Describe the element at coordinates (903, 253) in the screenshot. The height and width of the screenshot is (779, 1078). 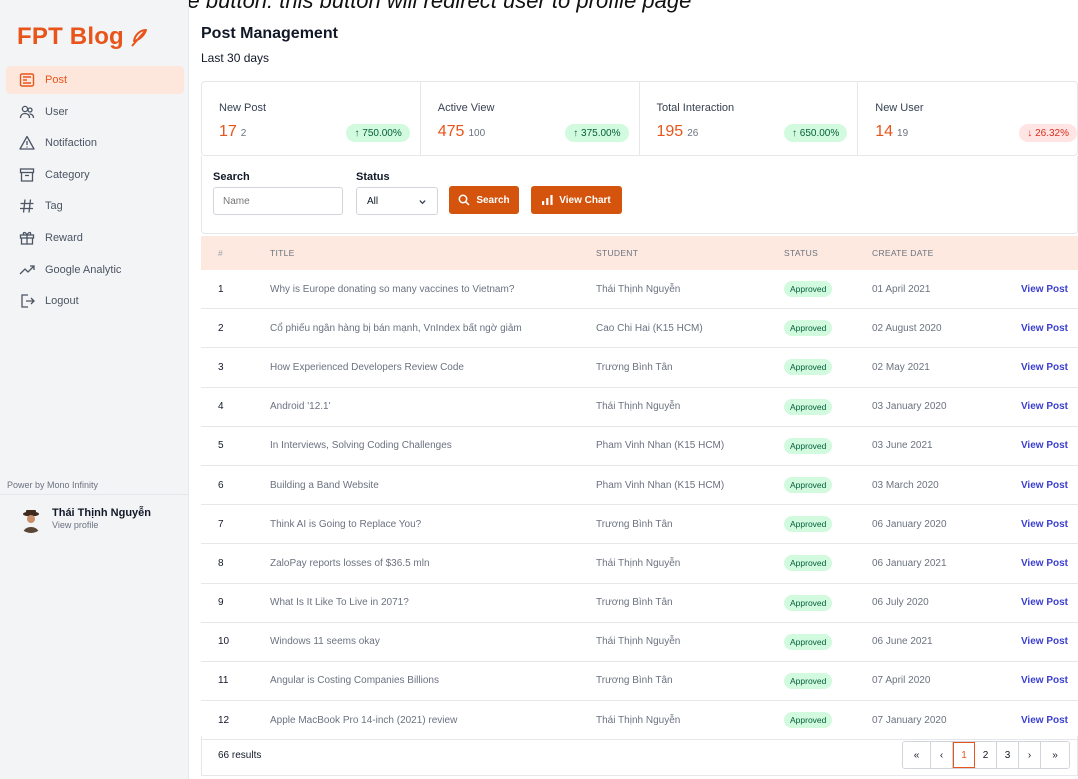
I see `col-date-header: CREATE DATE` at that location.